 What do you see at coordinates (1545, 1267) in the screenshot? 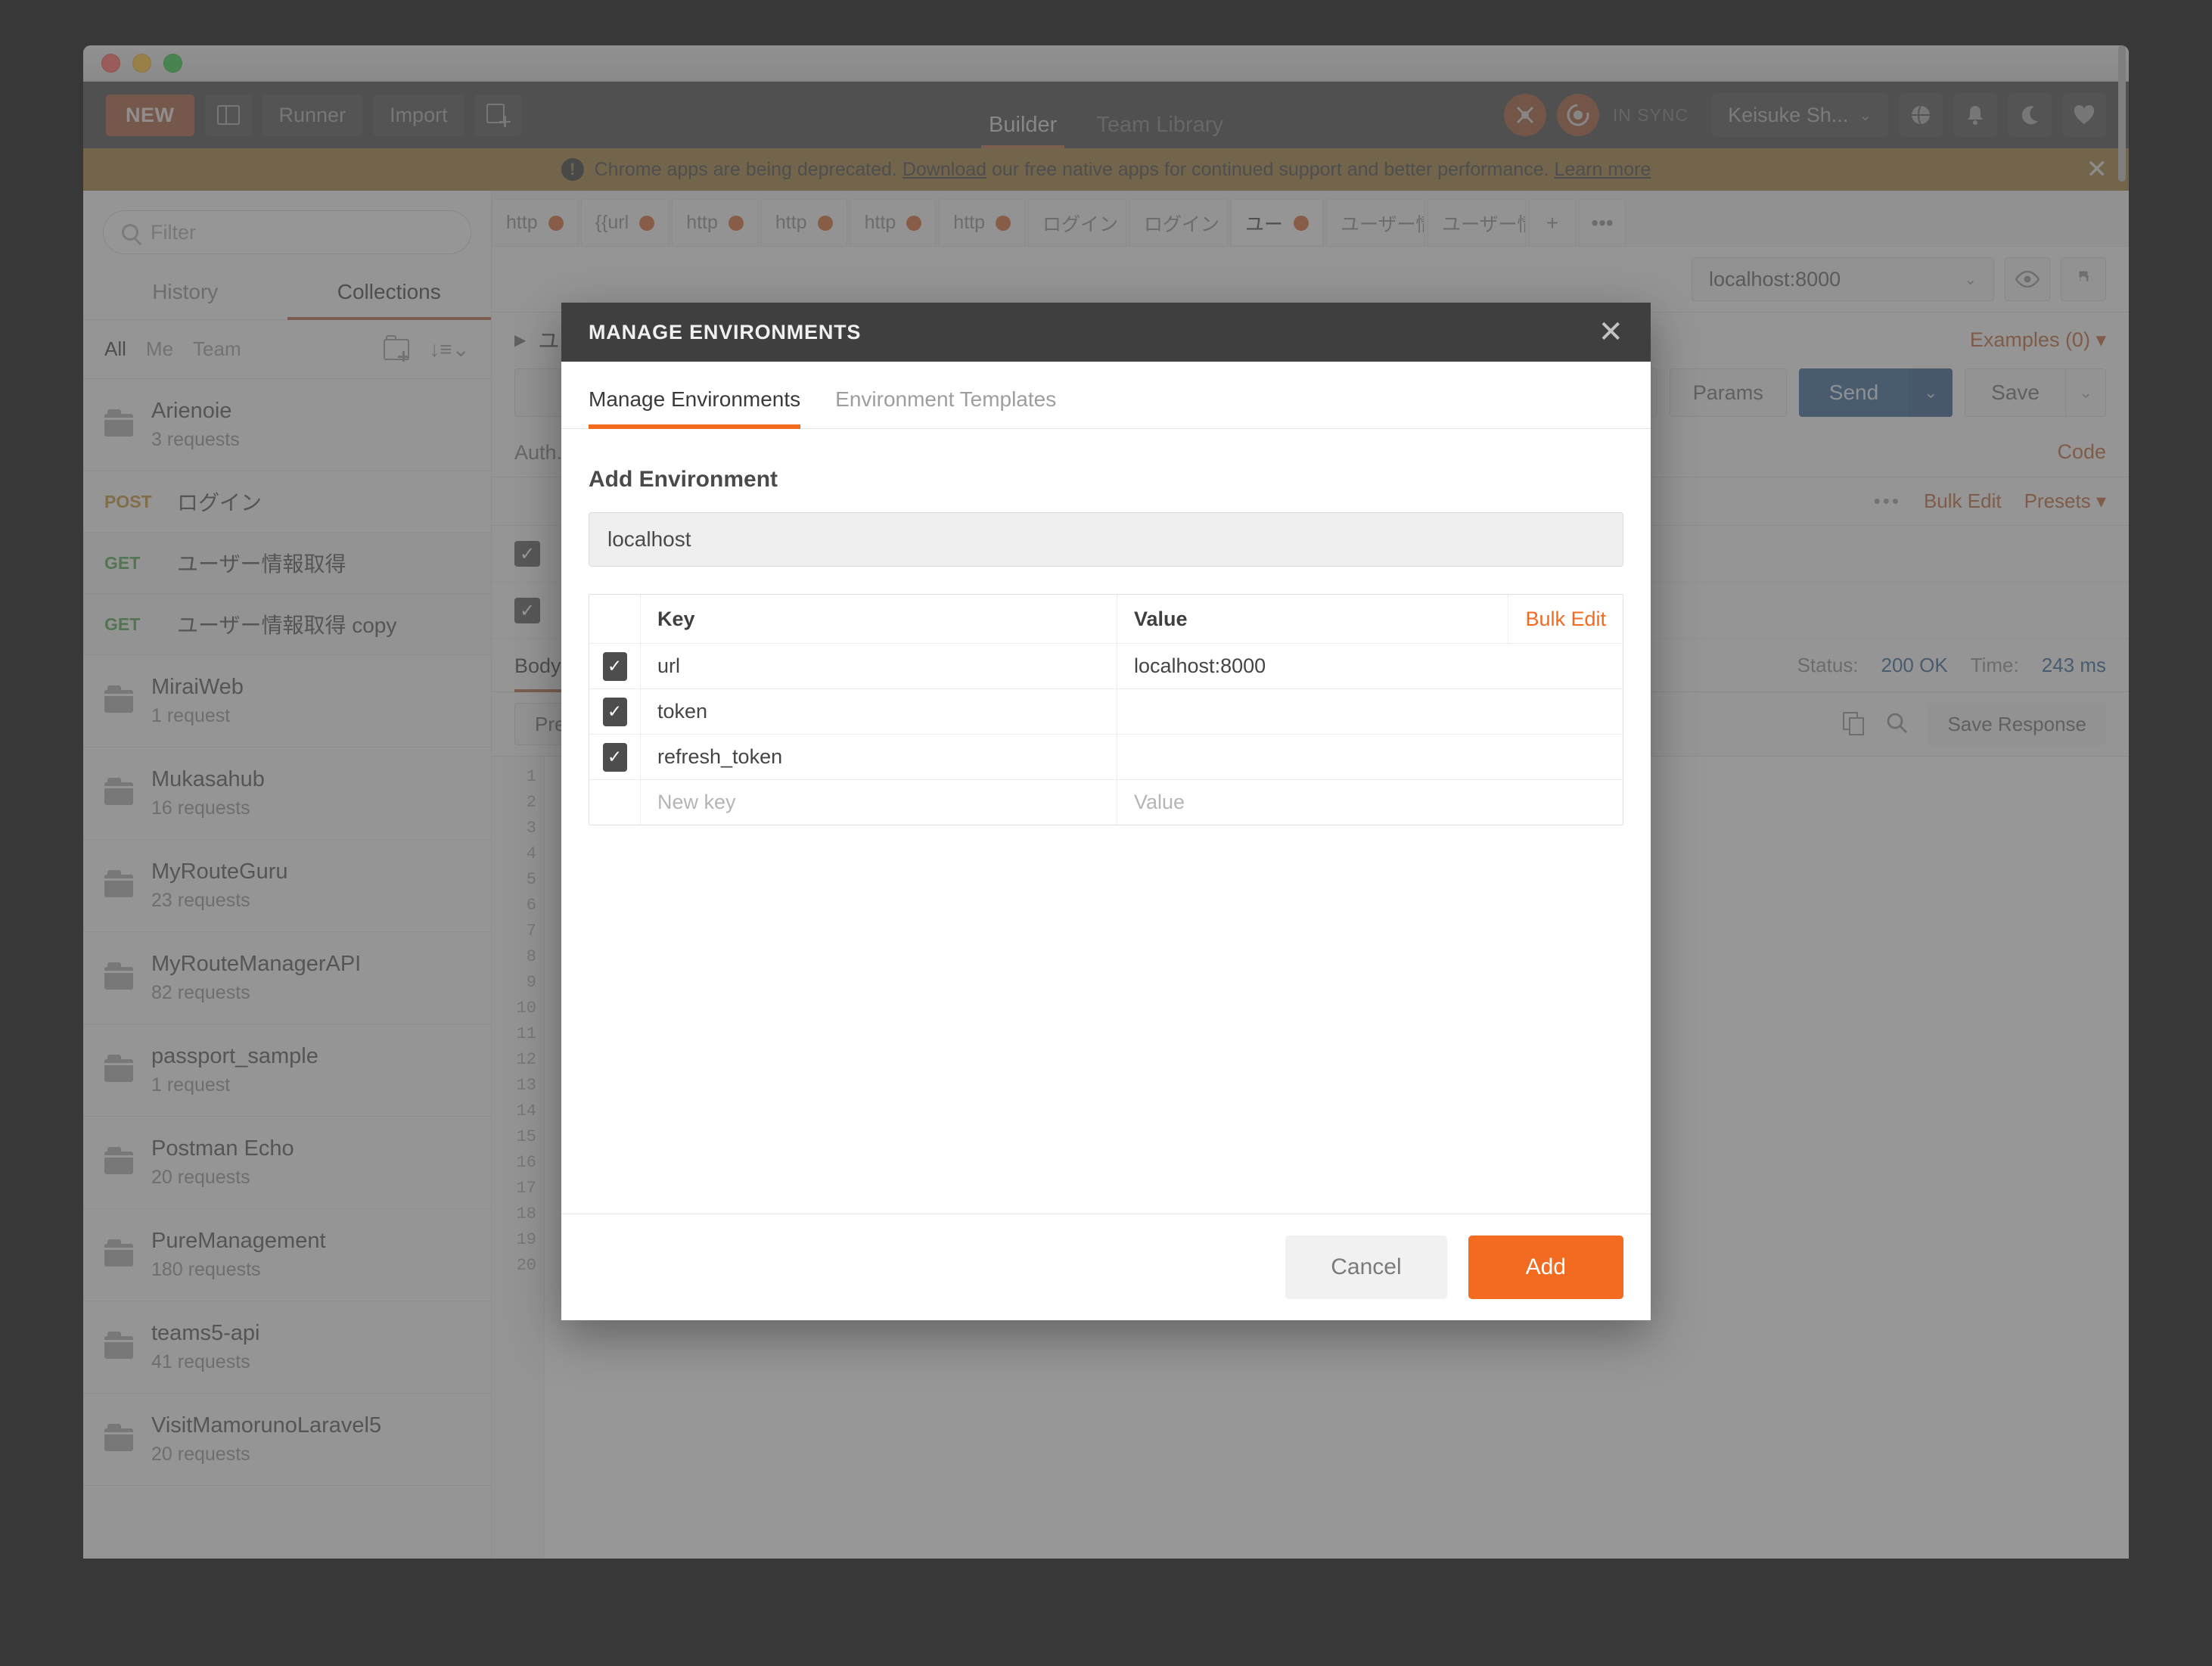
I see `add-button: Add` at bounding box center [1545, 1267].